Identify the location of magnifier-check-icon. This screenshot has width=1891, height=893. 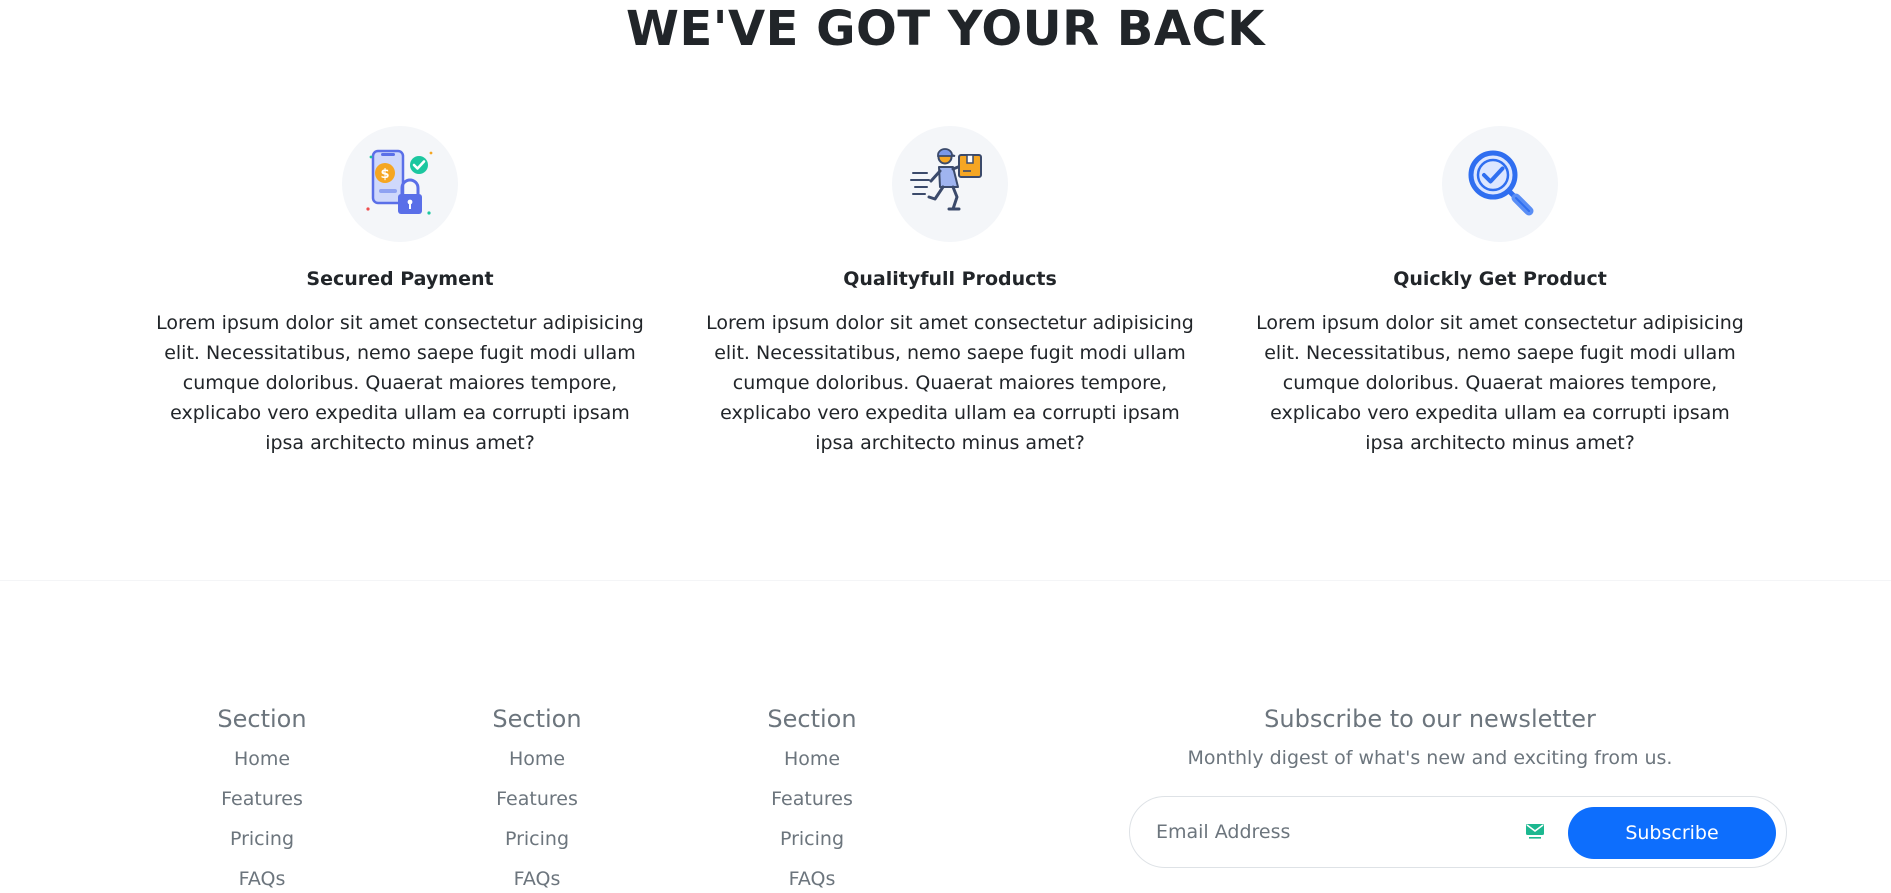
(1501, 183).